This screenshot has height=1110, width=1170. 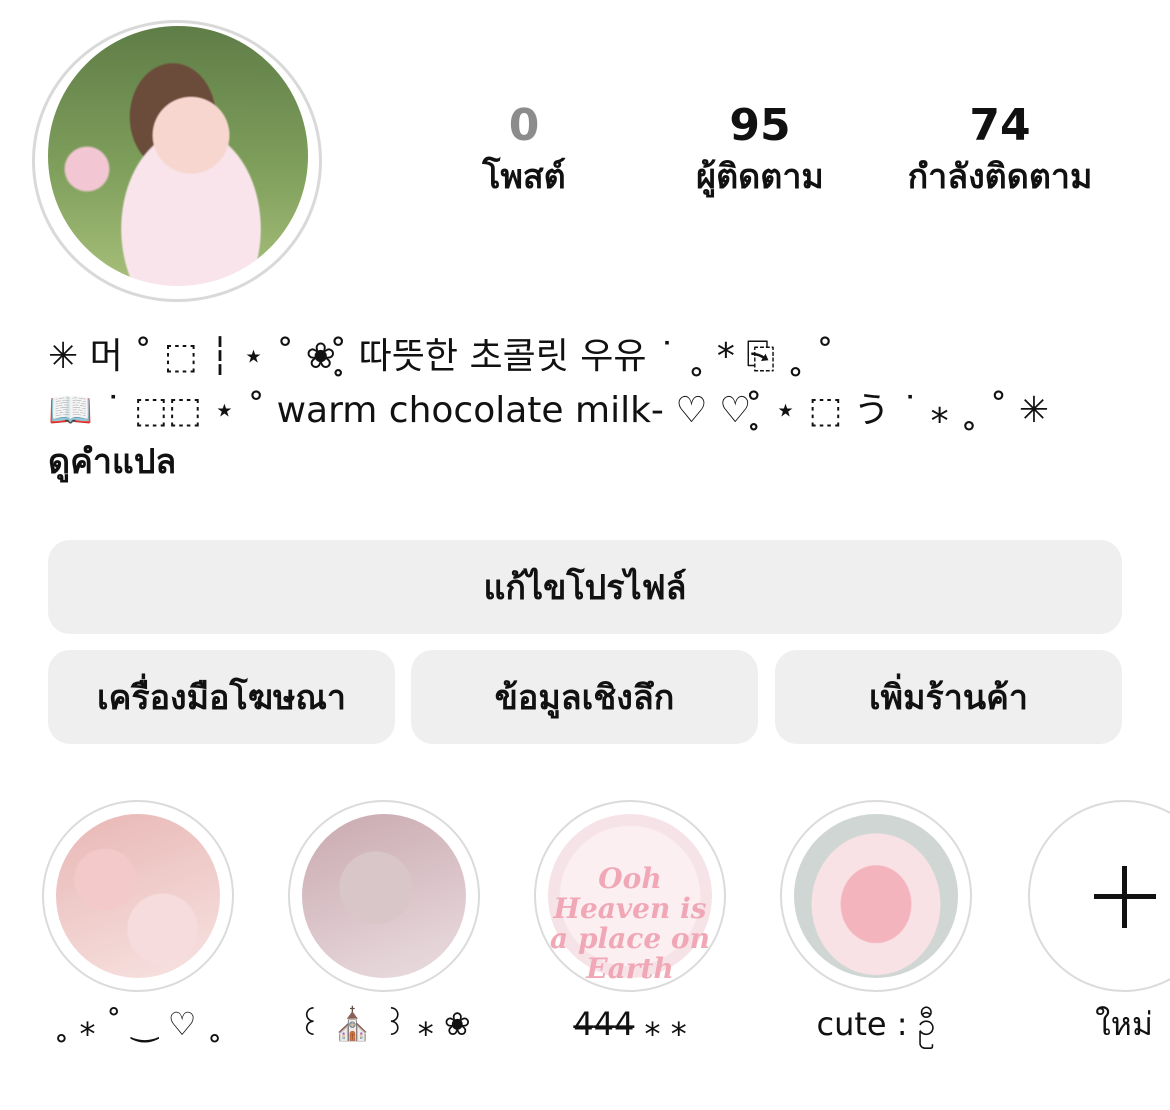 I want to click on plus-icon, so click(x=1100, y=896).